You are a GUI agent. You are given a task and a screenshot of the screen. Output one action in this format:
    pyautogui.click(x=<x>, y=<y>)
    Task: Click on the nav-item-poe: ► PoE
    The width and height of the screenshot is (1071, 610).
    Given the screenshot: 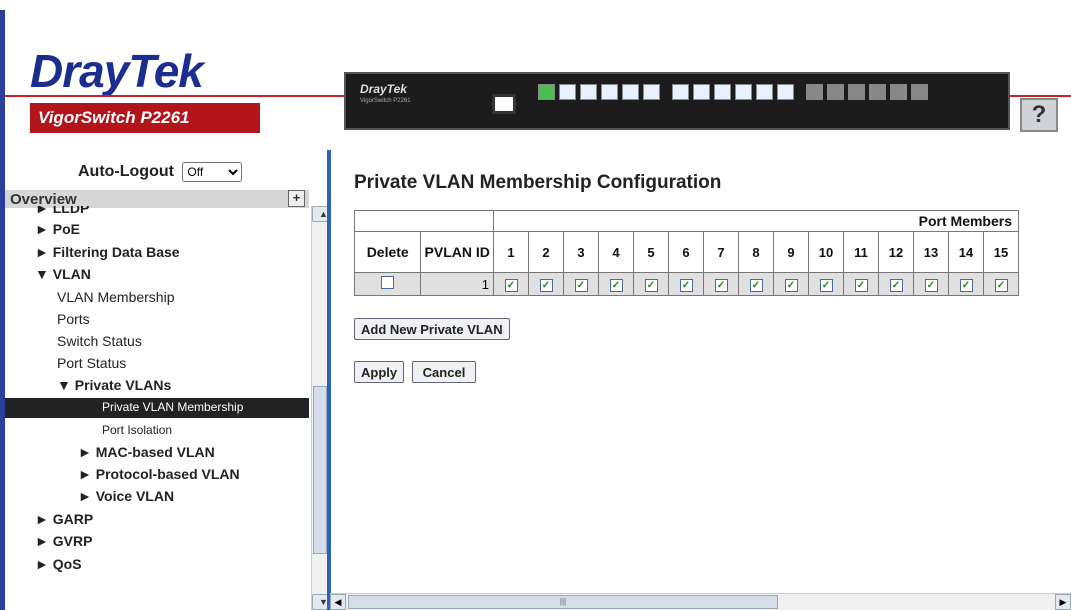 What is the action you would take?
    pyautogui.click(x=57, y=229)
    